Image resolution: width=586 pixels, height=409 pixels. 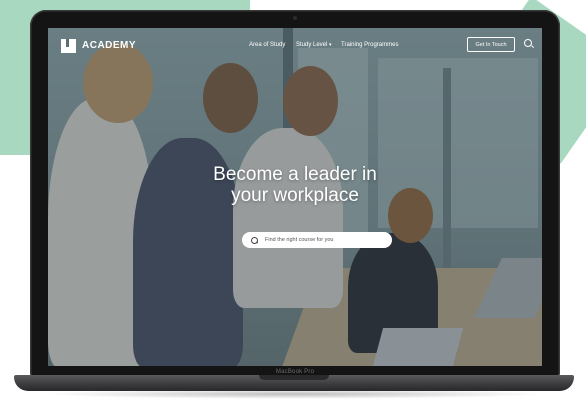 I want to click on hero-title-line-2: your workplace, so click(x=295, y=195).